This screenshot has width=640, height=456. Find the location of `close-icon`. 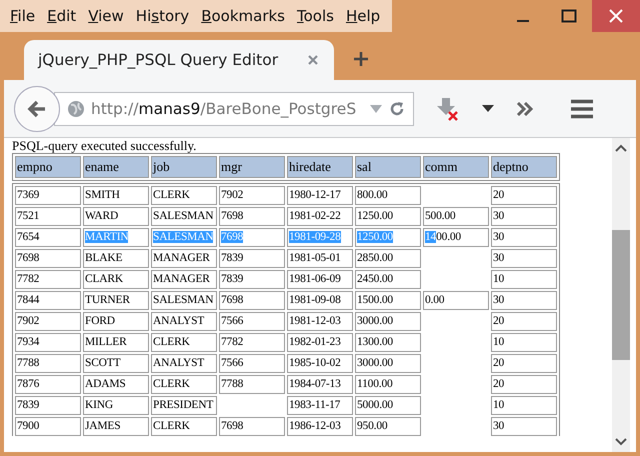

close-icon is located at coordinates (616, 16).